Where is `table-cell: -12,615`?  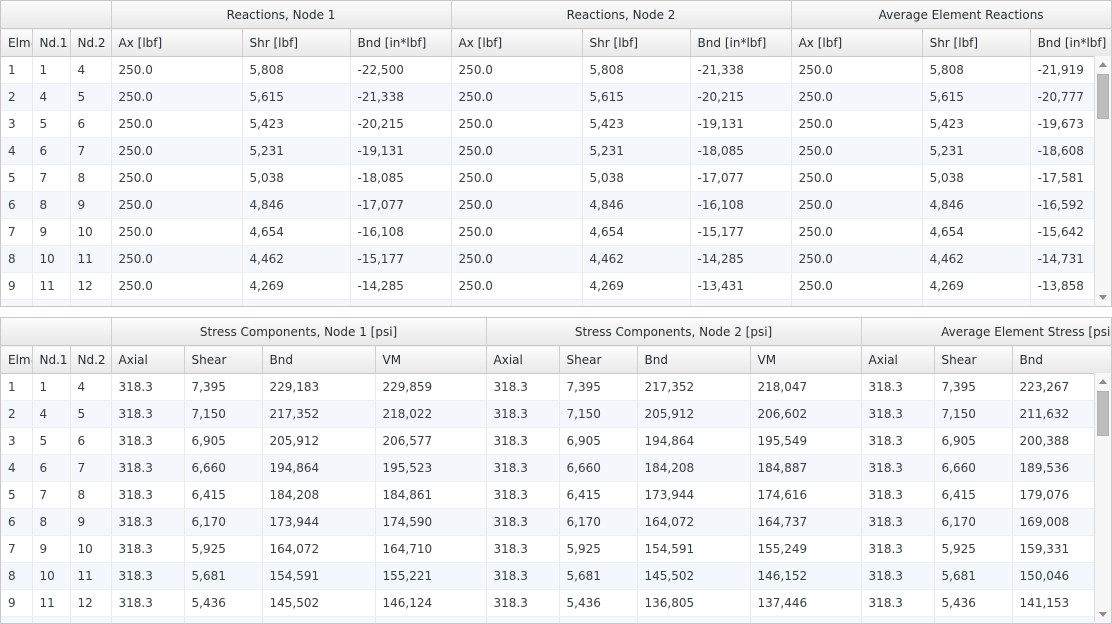 table-cell: -12,615 is located at coordinates (741, 302).